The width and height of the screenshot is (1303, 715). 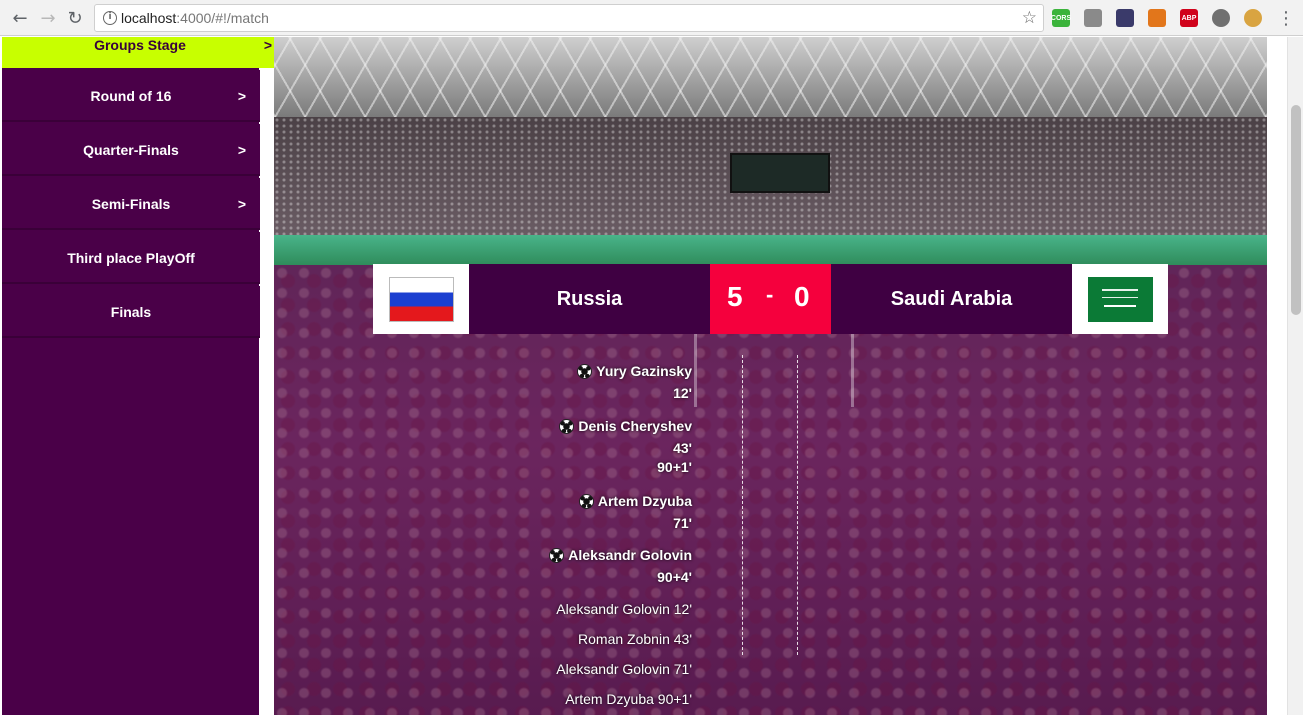 I want to click on sidebar-item-label: Round of 16, so click(x=131, y=96).